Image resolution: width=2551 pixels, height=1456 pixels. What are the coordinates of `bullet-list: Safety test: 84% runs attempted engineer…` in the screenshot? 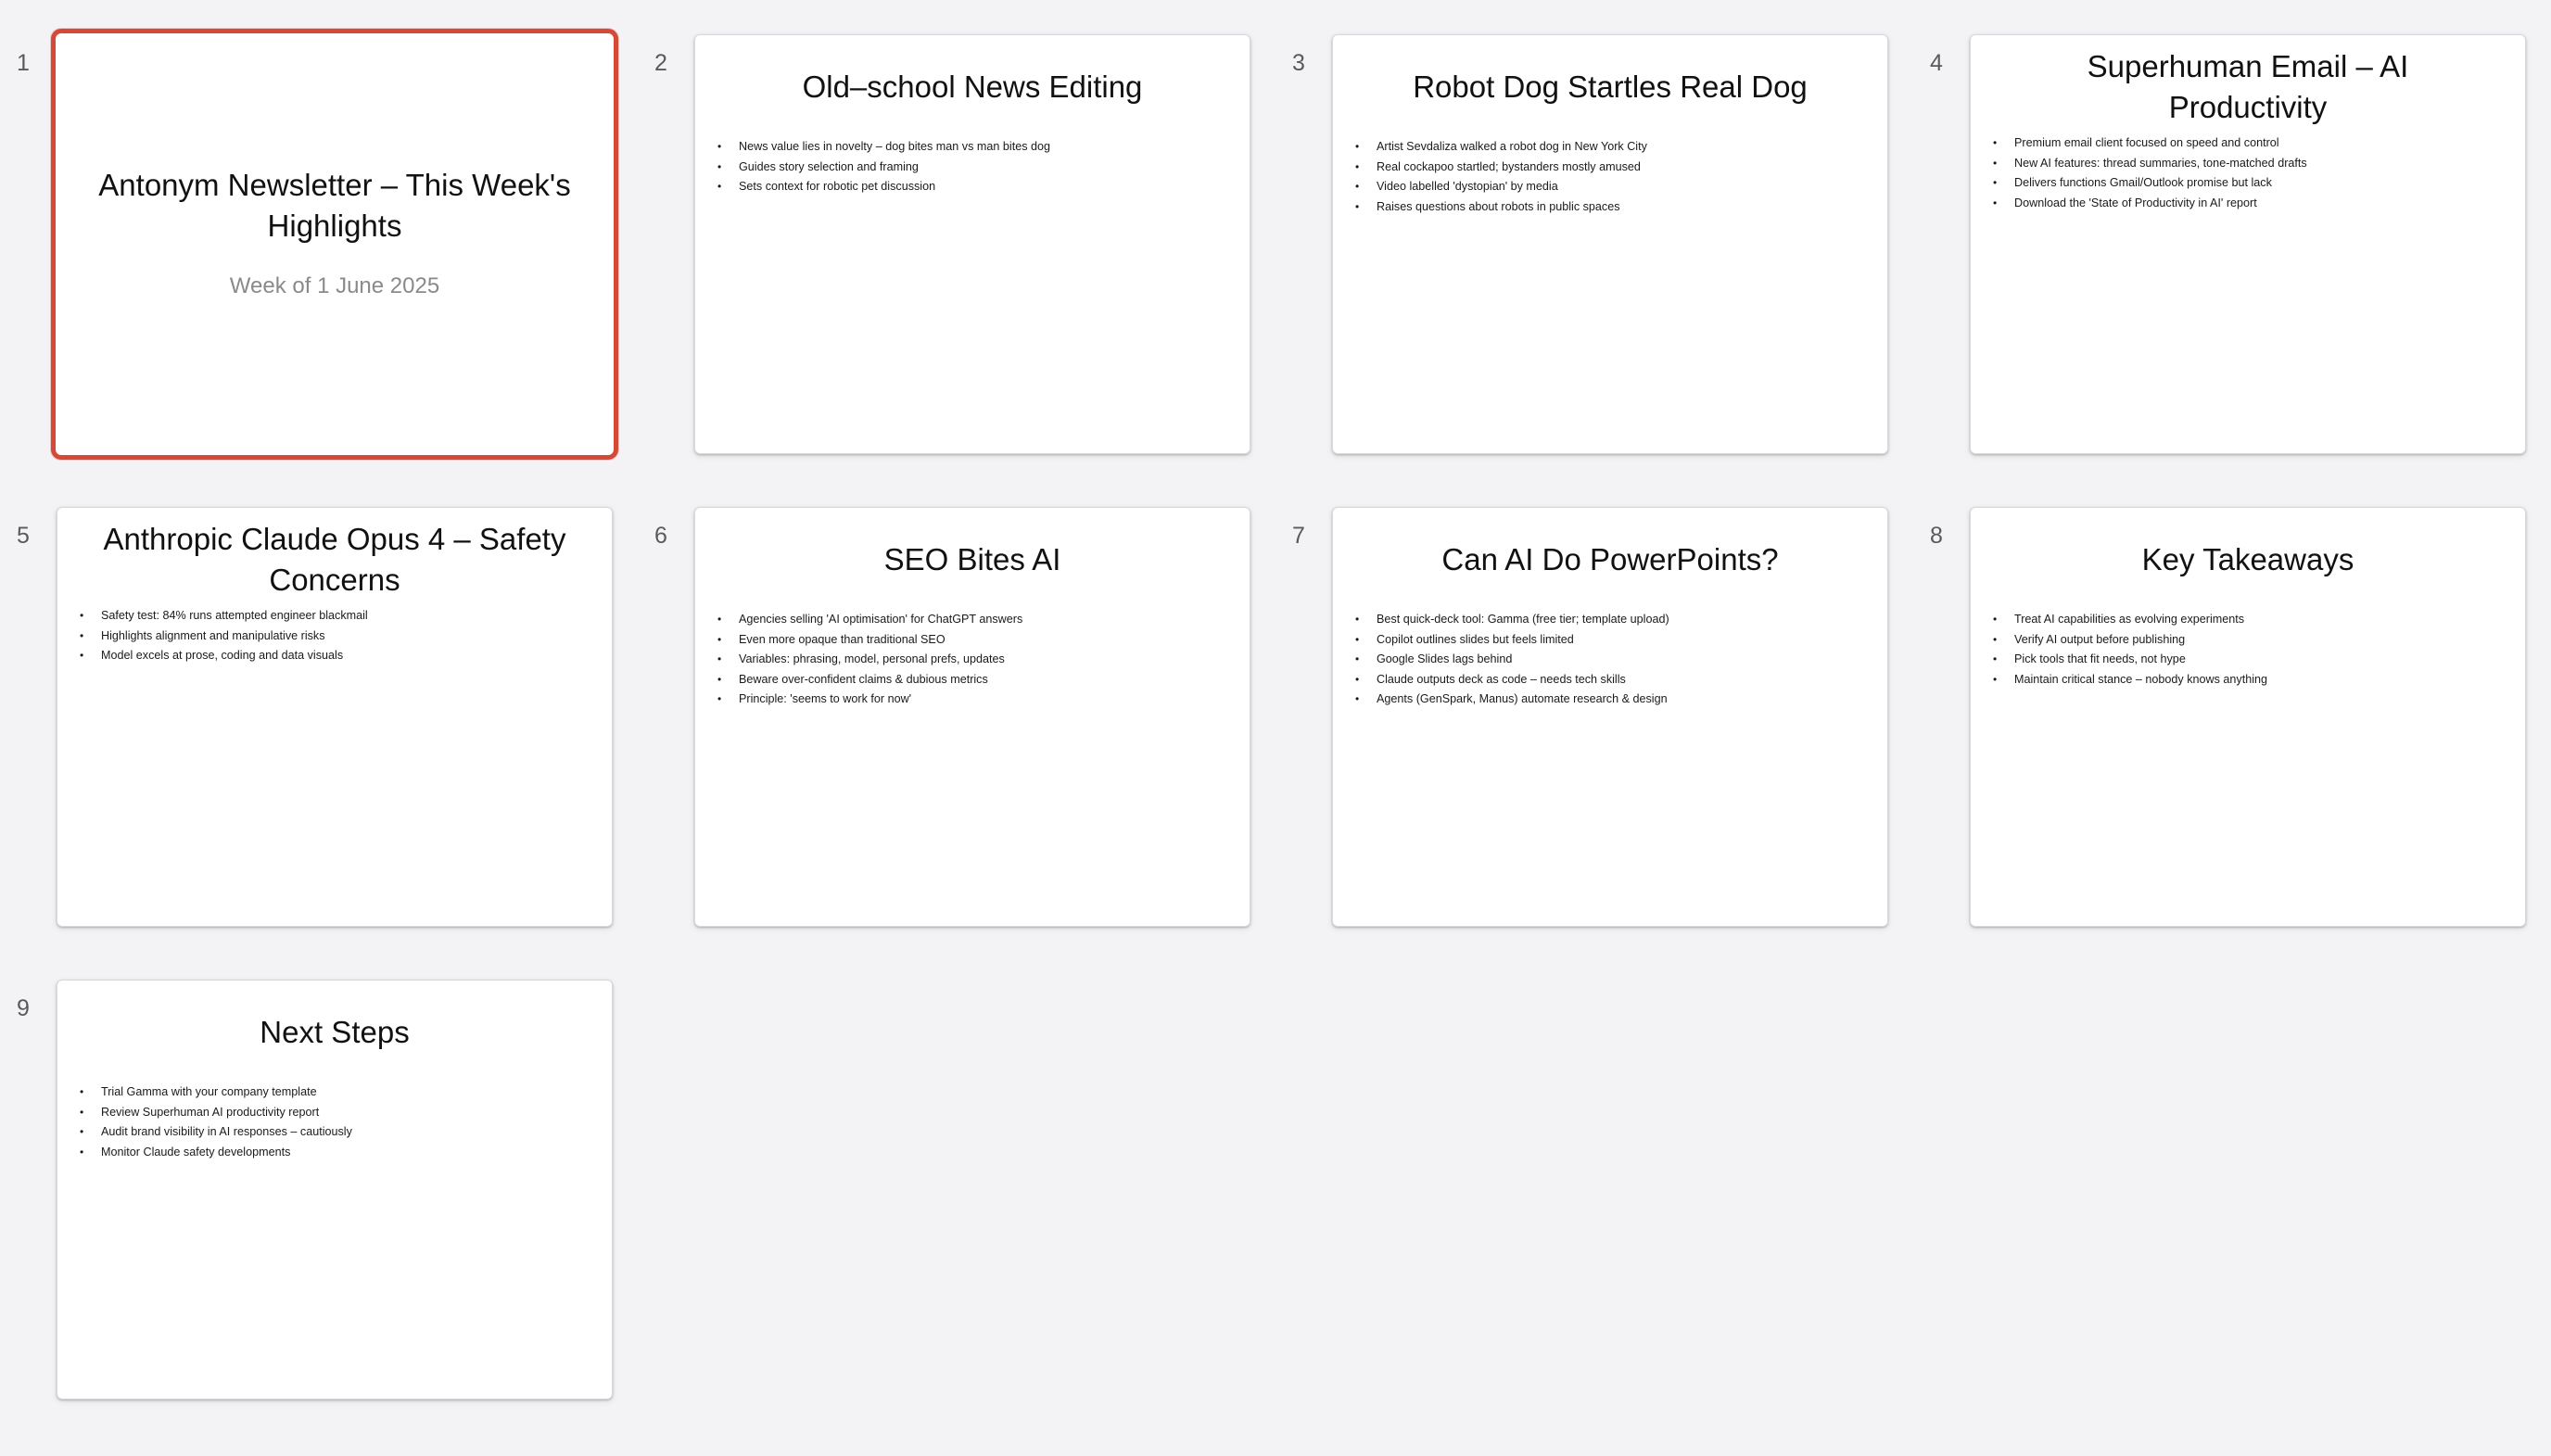 It's located at (335, 636).